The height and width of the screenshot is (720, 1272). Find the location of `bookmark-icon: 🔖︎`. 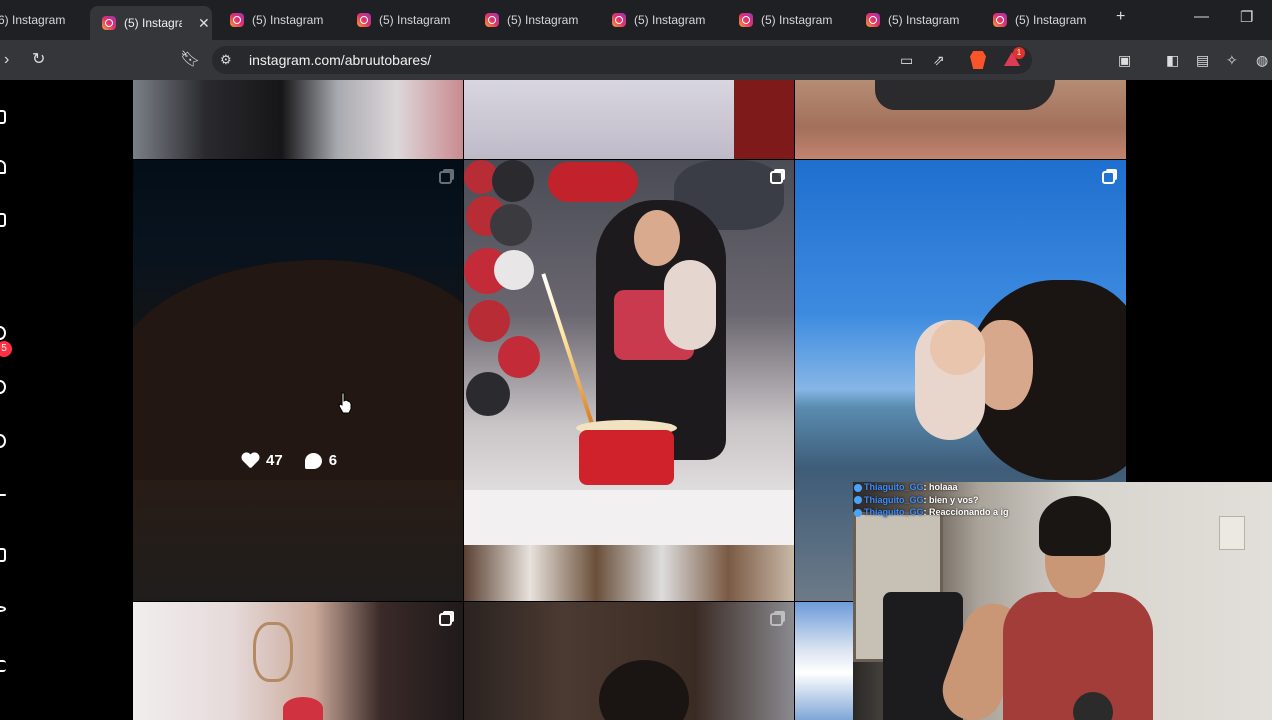

bookmark-icon: 🔖︎ is located at coordinates (190, 60).